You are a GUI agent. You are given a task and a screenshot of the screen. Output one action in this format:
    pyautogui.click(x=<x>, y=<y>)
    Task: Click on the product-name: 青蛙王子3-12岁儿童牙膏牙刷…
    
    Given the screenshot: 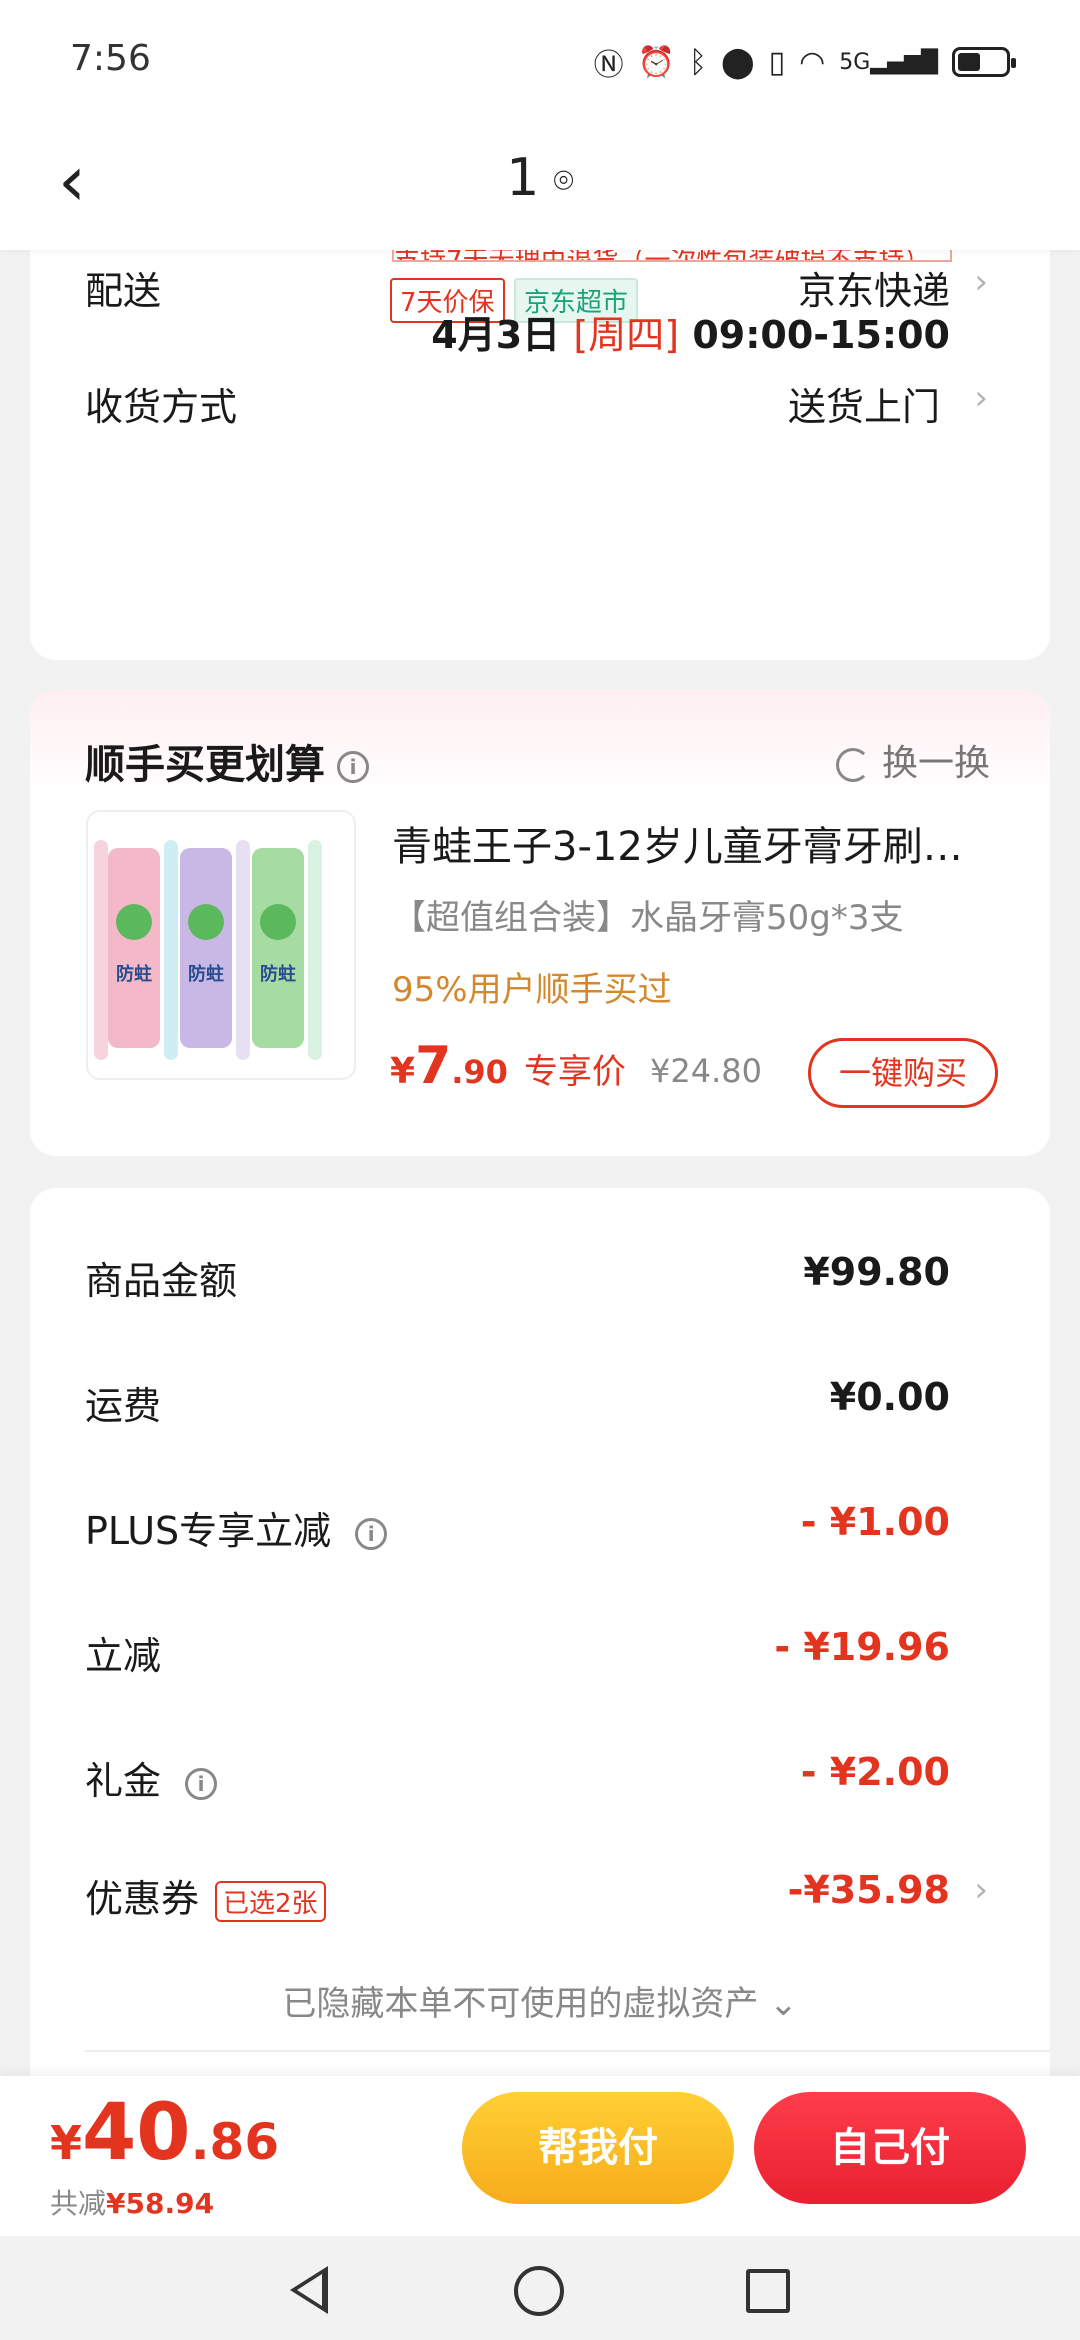 What is the action you would take?
    pyautogui.click(x=692, y=843)
    